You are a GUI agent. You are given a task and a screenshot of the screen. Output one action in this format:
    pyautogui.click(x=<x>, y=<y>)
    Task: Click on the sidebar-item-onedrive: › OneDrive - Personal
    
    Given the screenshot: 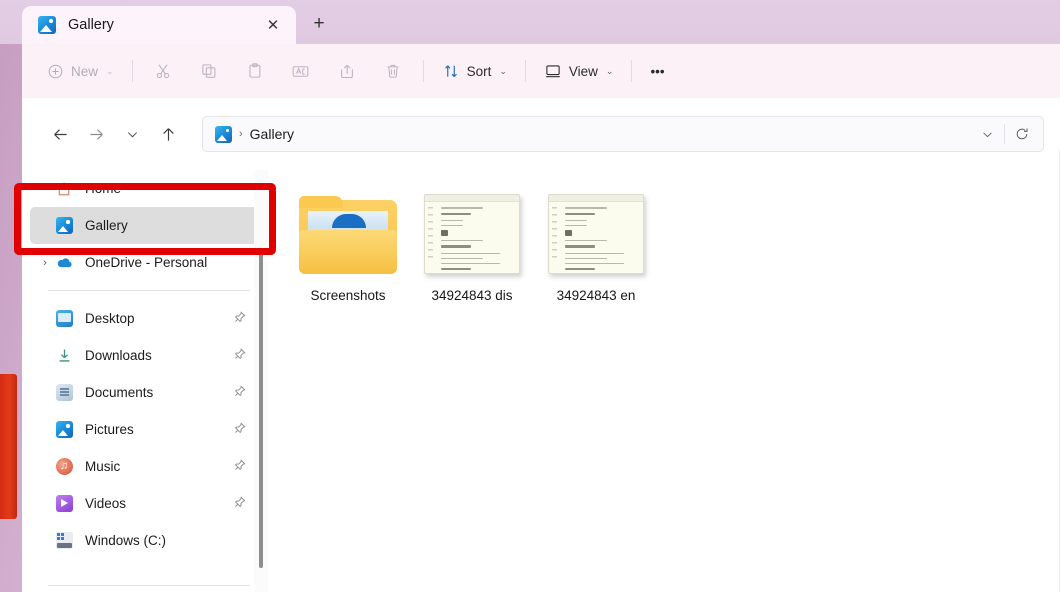 What is the action you would take?
    pyautogui.click(x=145, y=262)
    